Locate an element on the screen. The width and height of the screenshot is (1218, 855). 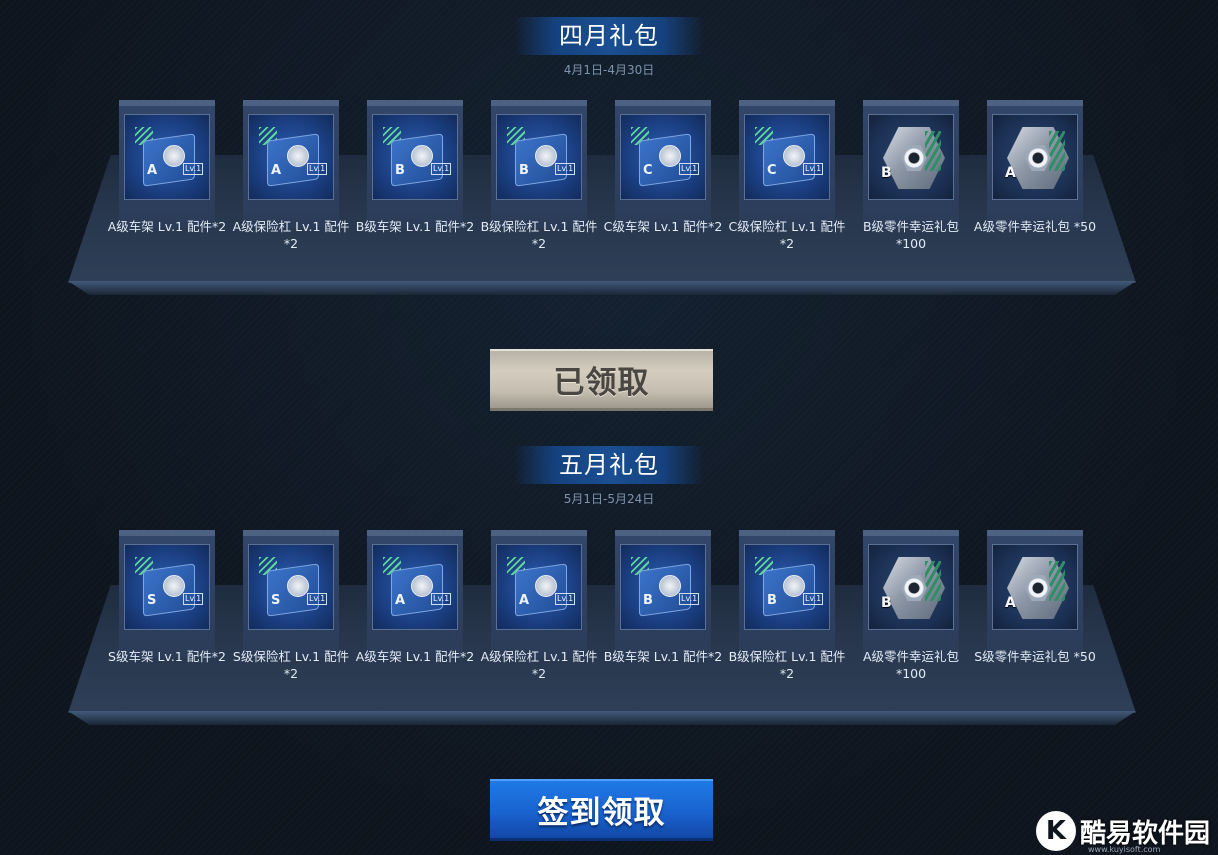
item-label: S级车架 Lv.1 配件*2 is located at coordinates (167, 656).